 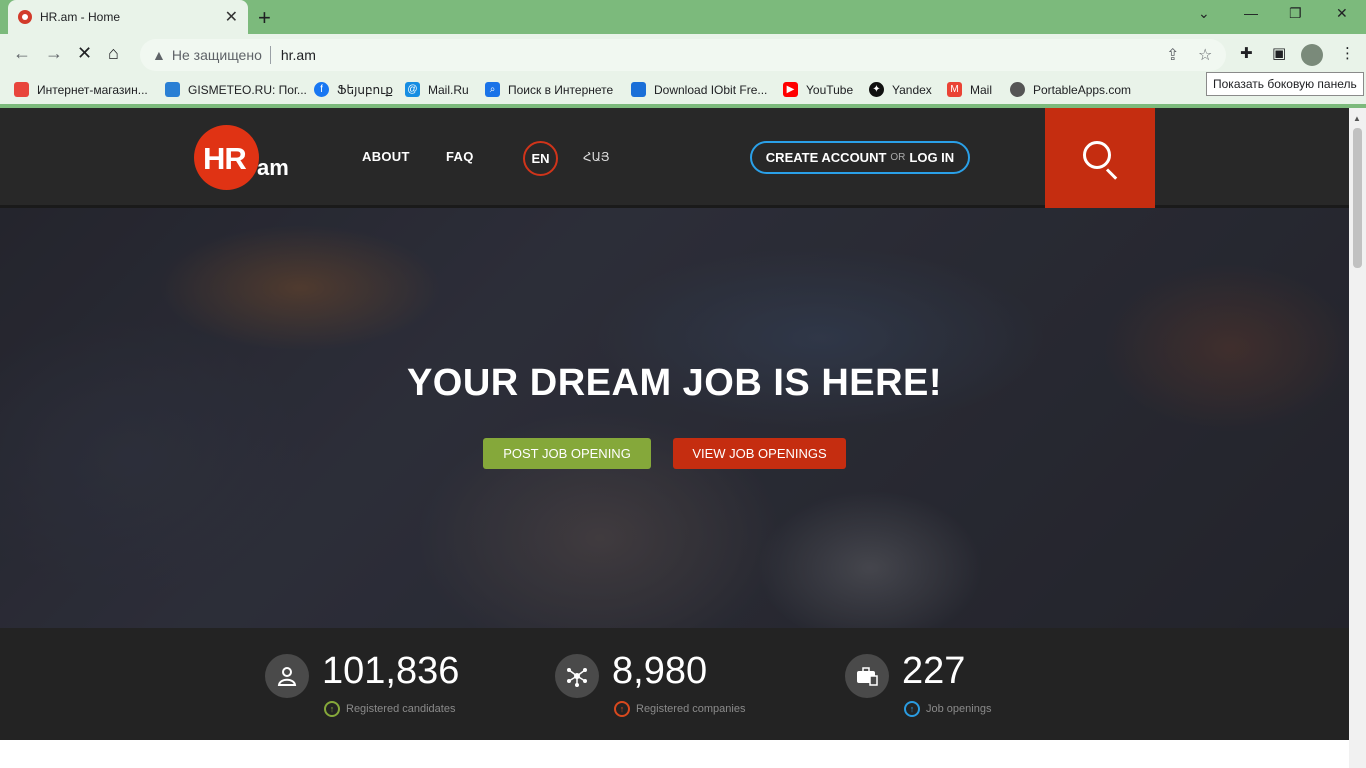 What do you see at coordinates (1279, 53) in the screenshot?
I see `side-panel-icon: ▣` at bounding box center [1279, 53].